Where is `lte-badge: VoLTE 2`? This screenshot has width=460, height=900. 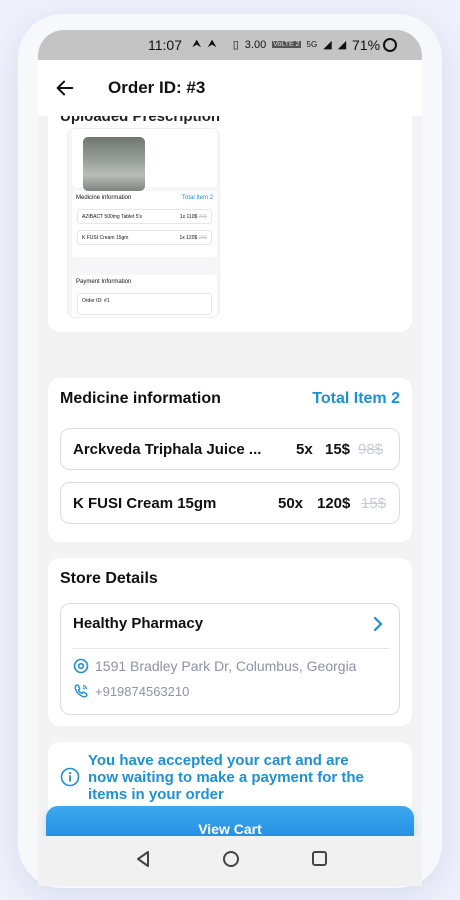
lte-badge: VoLTE 2 is located at coordinates (286, 44).